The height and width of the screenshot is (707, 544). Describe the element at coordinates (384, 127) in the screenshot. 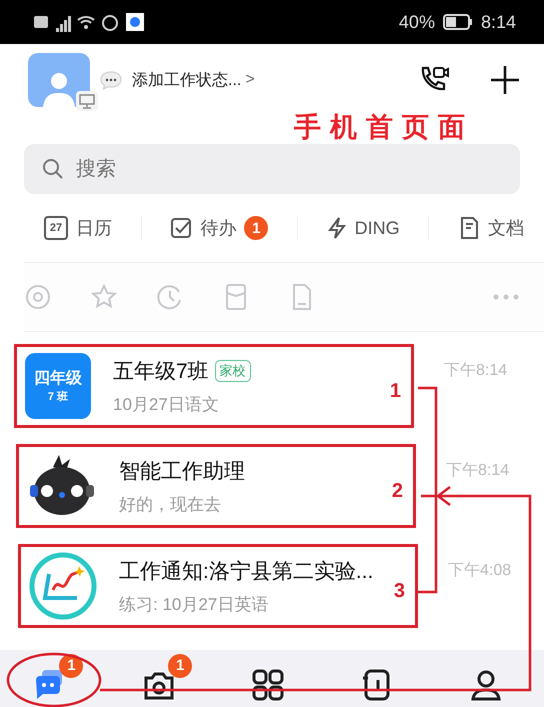

I see `annotation-title: 手机首页面` at that location.